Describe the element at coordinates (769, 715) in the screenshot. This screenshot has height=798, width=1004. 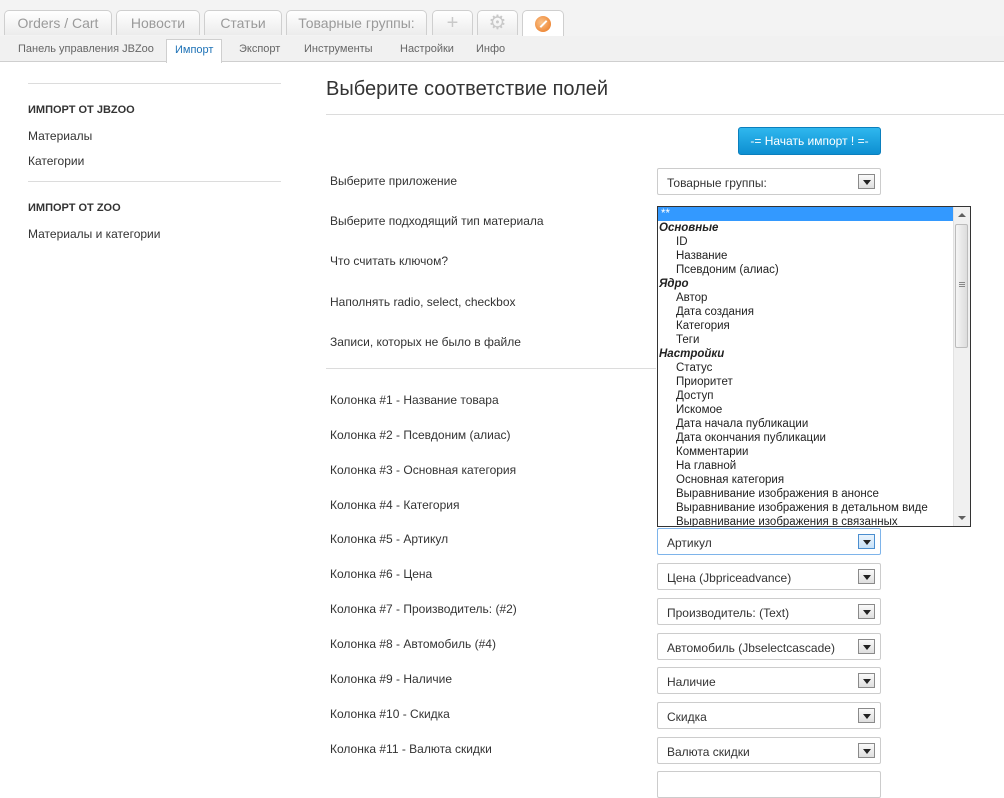
I see `column-10-select: Скидка` at that location.